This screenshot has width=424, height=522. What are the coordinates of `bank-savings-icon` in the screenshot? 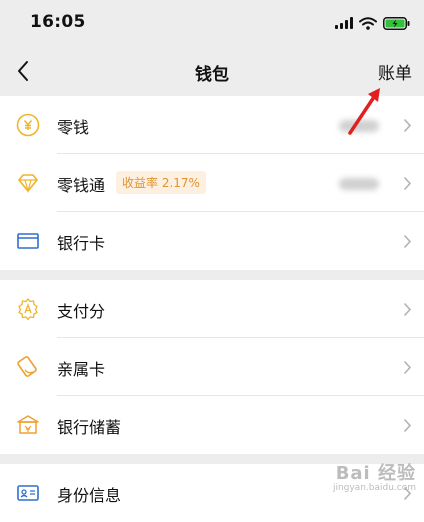 It's located at (28, 424).